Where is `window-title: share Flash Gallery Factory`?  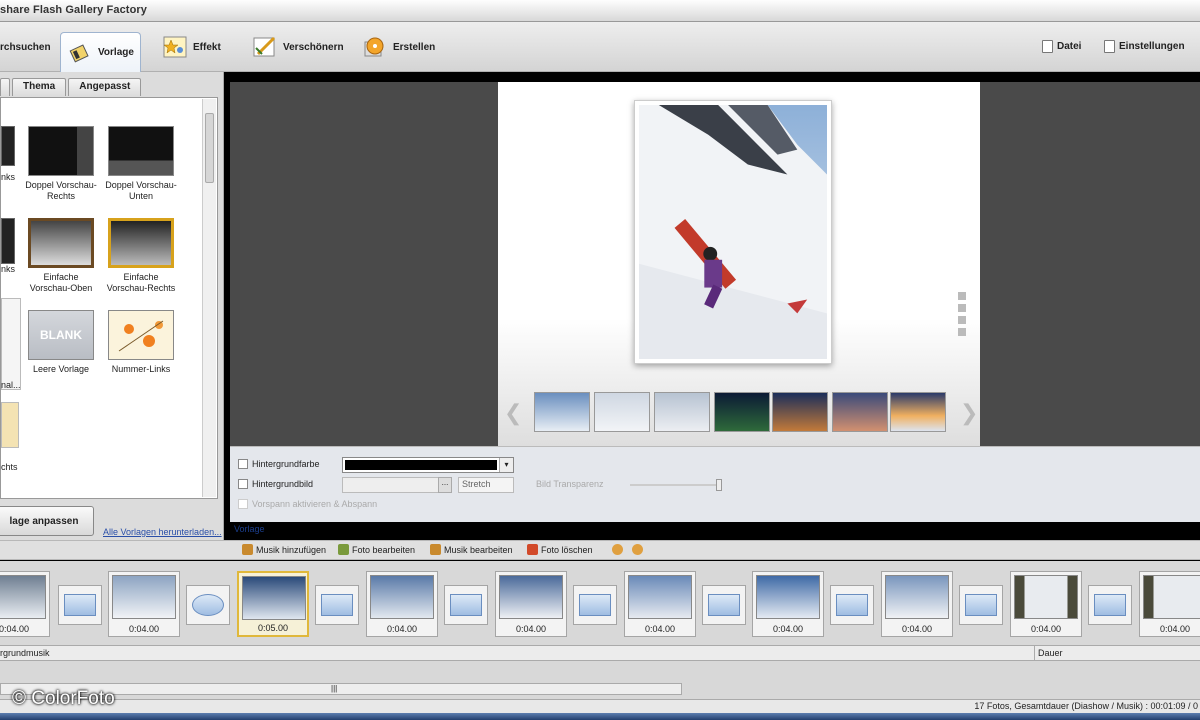 window-title: share Flash Gallery Factory is located at coordinates (73, 10).